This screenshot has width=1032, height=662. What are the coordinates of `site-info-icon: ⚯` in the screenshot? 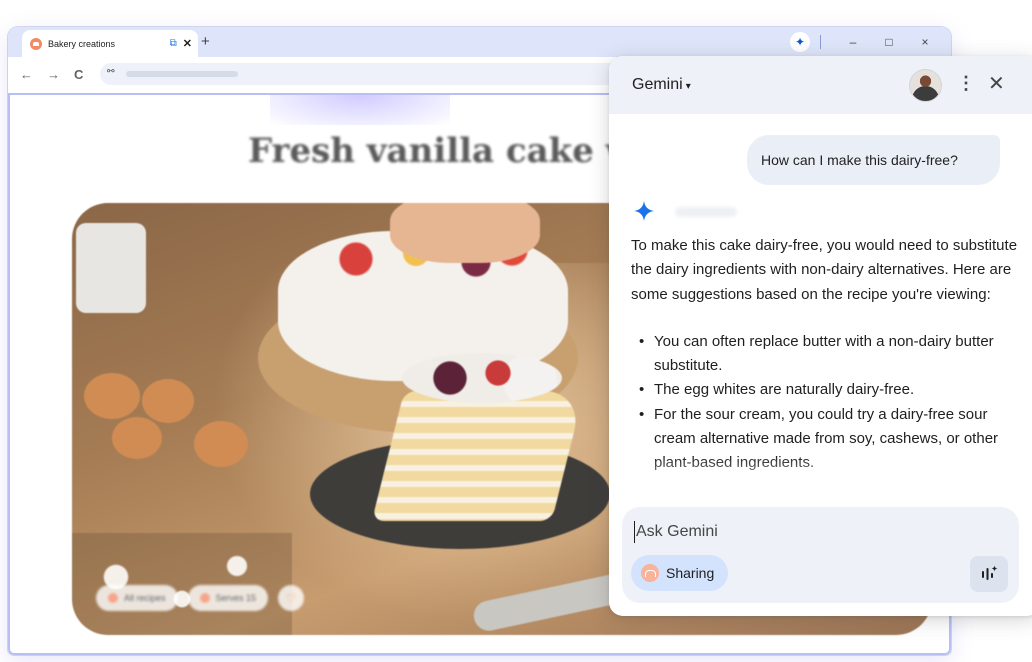 It's located at (111, 71).